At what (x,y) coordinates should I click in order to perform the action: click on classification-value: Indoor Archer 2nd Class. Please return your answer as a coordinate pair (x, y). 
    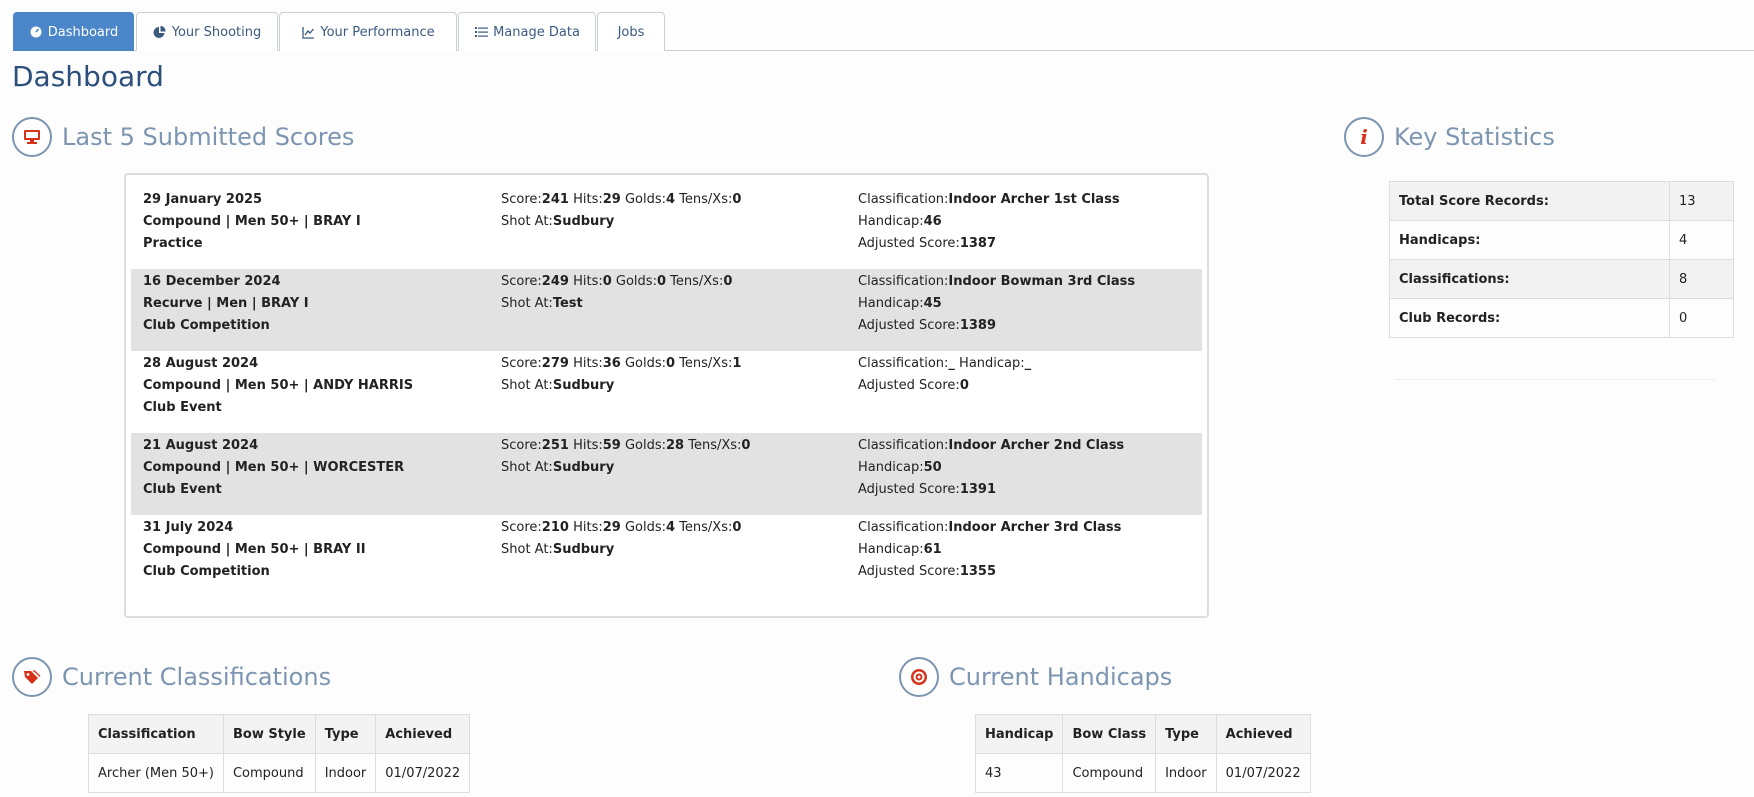
    Looking at the image, I should click on (1036, 445).